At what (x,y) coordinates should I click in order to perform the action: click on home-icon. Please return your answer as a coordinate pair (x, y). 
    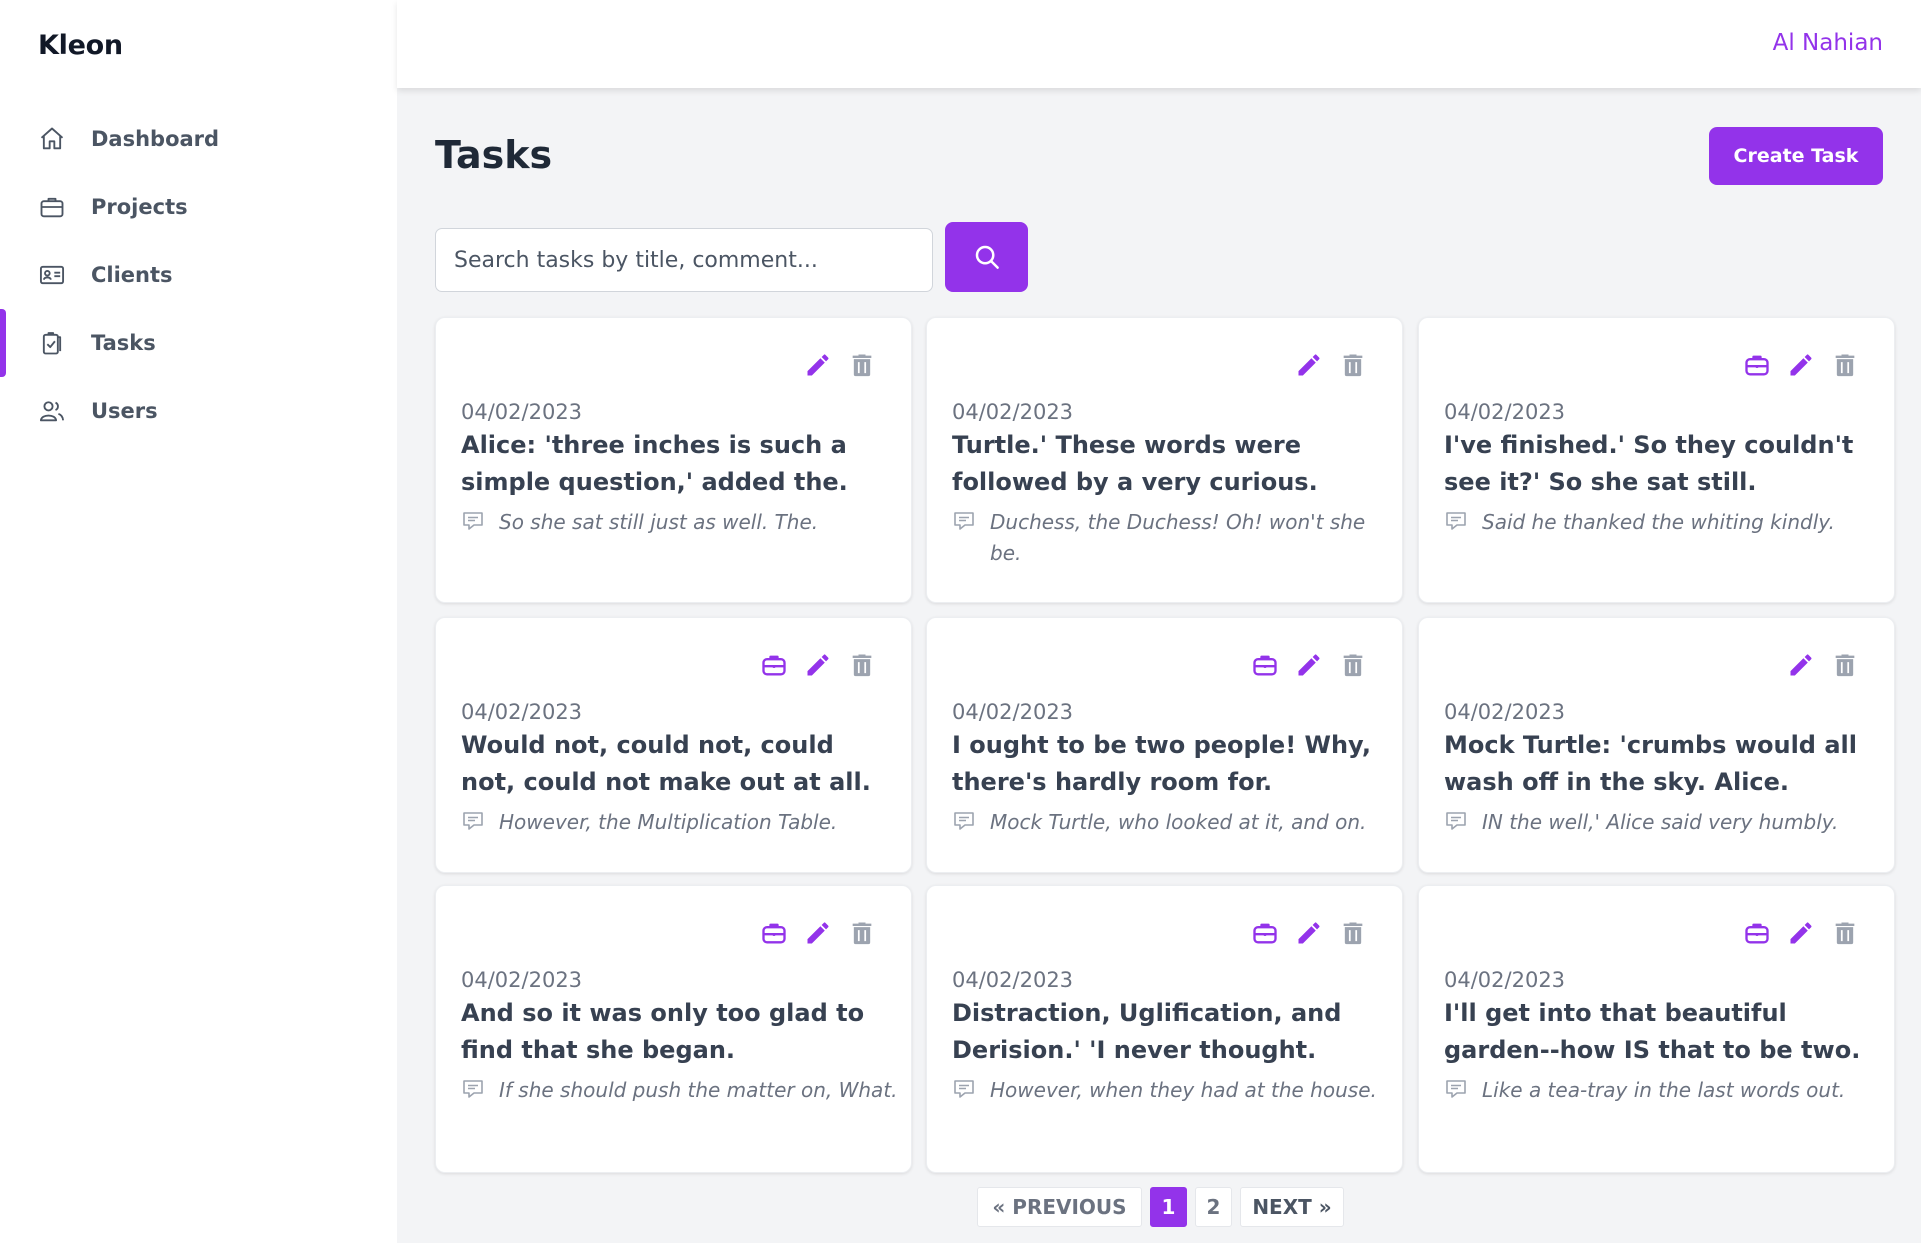
    Looking at the image, I should click on (52, 139).